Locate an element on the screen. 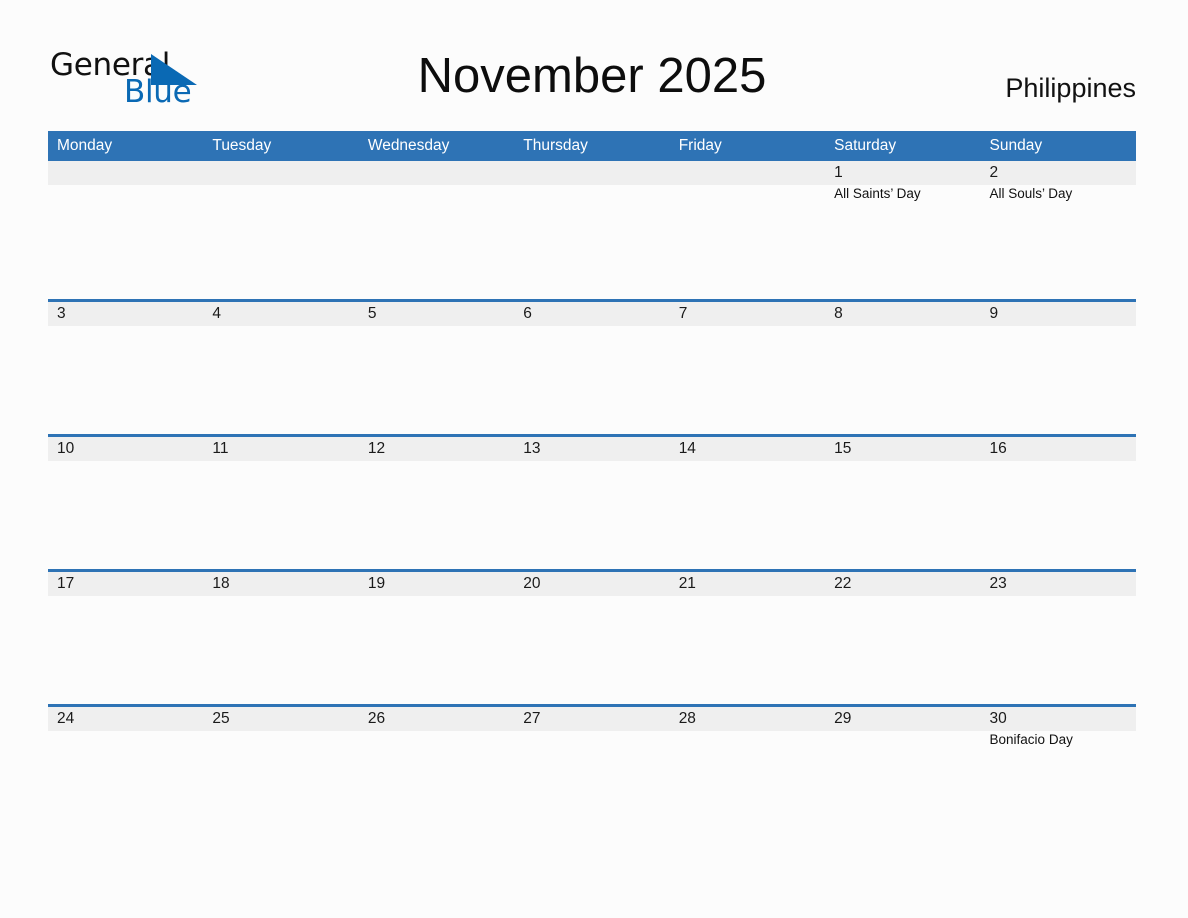 This screenshot has height=918, width=1188. week-row: 3 4 5 6 7 8 9 is located at coordinates (592, 366).